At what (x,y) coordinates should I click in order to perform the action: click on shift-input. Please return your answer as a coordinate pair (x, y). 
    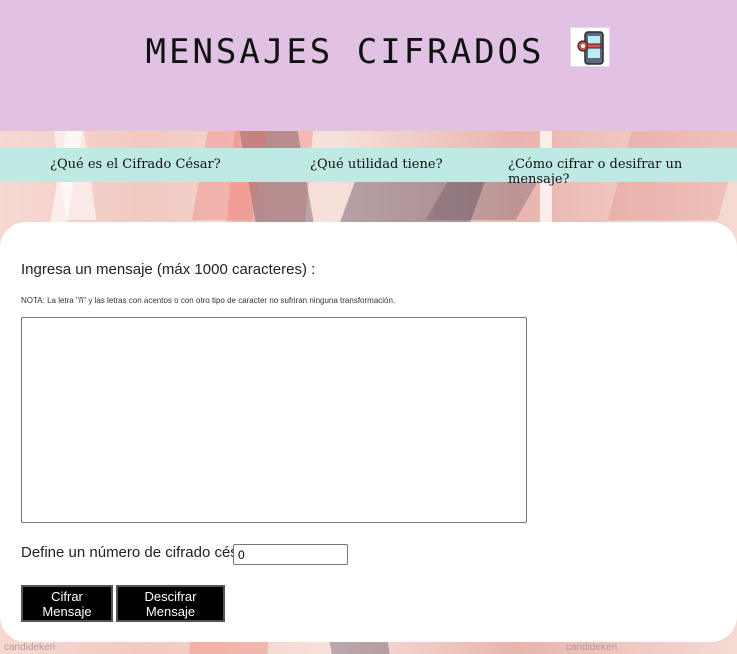
    Looking at the image, I should click on (290, 554).